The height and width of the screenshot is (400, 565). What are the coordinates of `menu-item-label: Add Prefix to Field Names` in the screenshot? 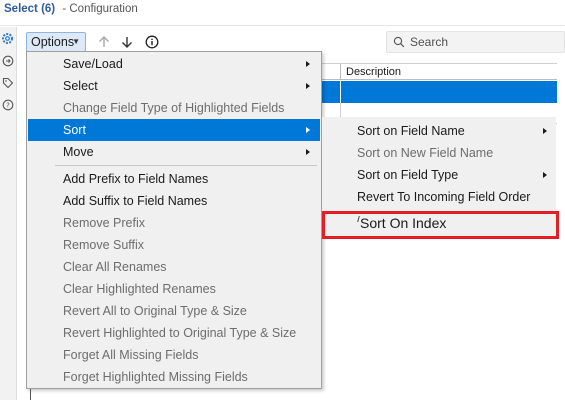 It's located at (136, 179).